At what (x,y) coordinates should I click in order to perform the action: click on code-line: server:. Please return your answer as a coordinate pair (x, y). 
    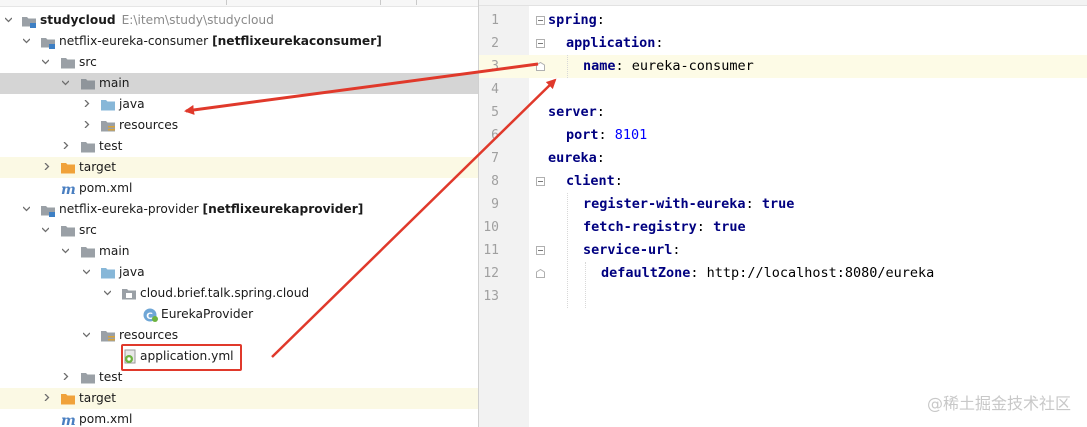
    Looking at the image, I should click on (576, 112).